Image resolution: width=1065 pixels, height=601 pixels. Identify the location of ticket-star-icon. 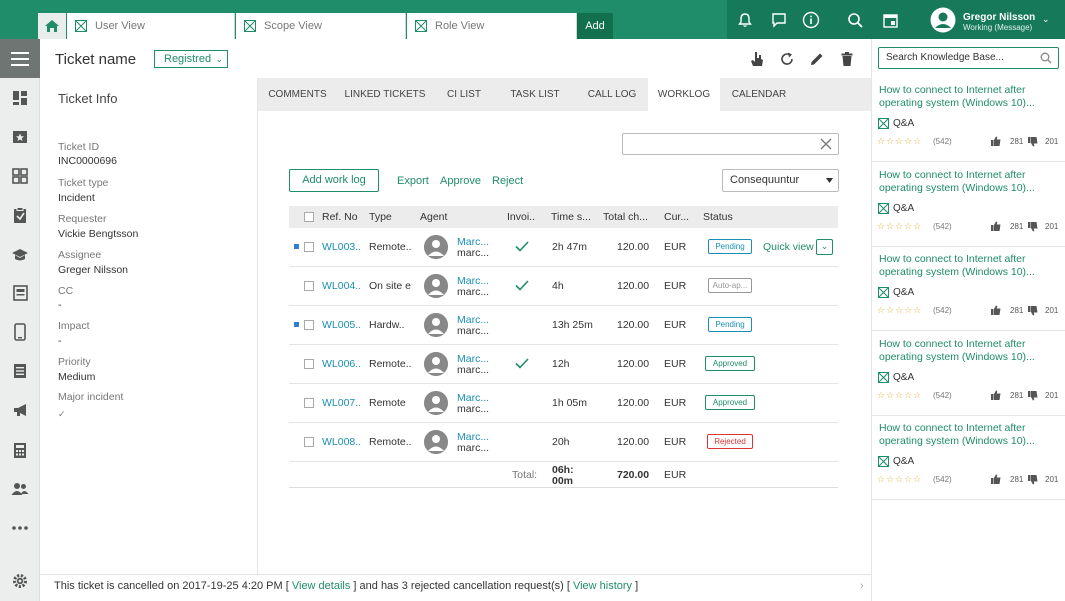
(20, 137).